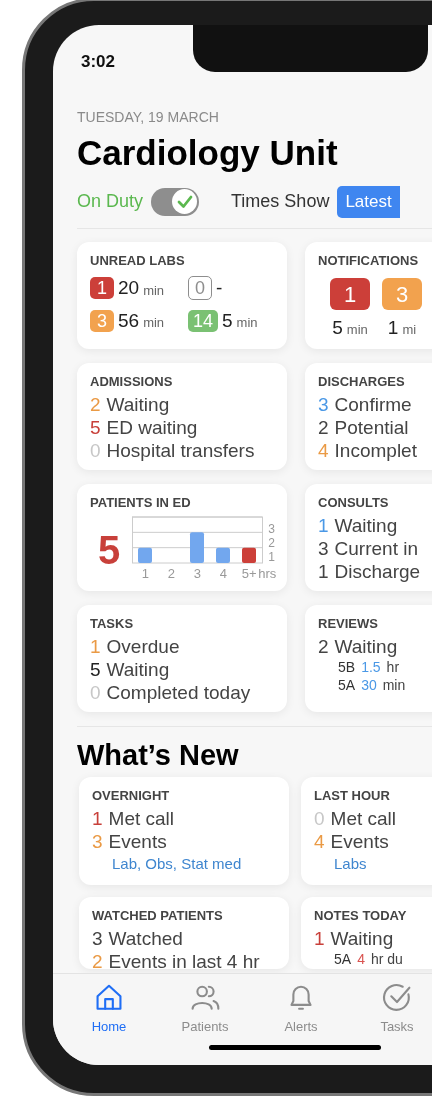  Describe the element at coordinates (203, 320) in the screenshot. I see `count-badge: 14` at that location.